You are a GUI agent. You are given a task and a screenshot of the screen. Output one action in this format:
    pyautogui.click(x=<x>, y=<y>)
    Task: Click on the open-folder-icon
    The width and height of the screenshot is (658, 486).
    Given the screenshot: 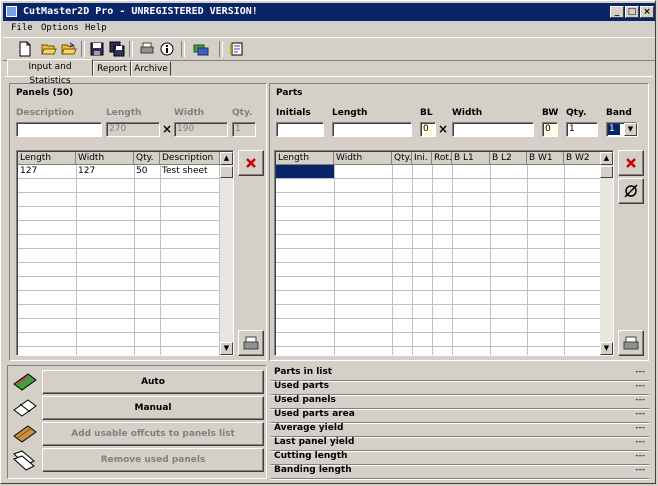 What is the action you would take?
    pyautogui.click(x=49, y=49)
    